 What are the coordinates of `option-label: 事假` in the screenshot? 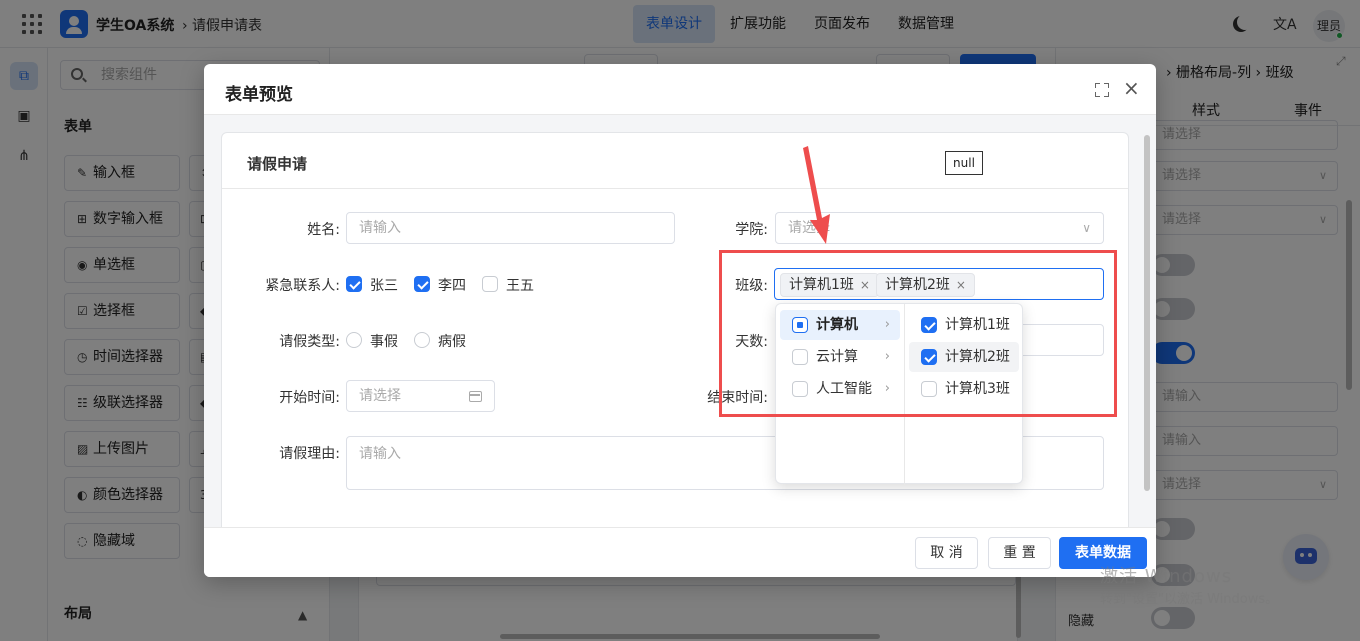 It's located at (384, 342).